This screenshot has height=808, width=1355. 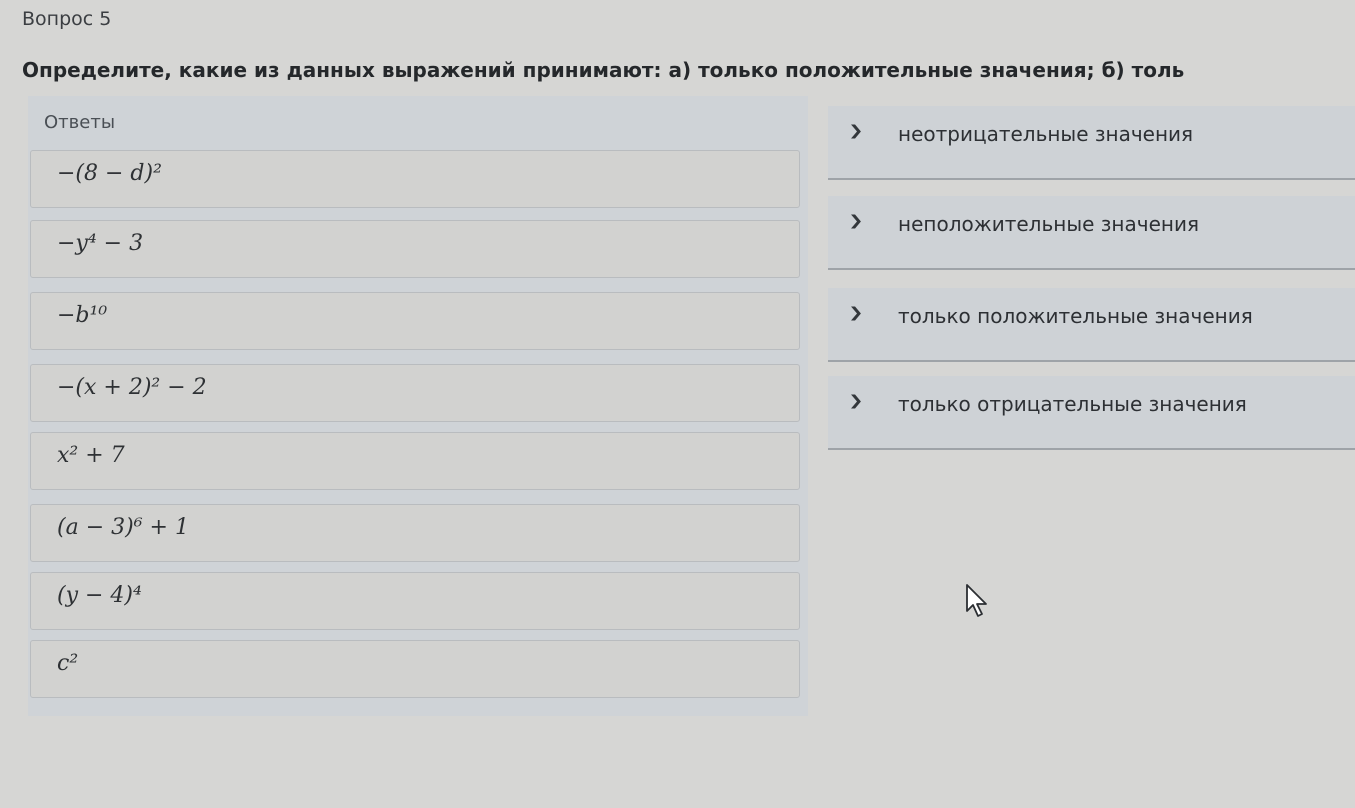 I want to click on answer-card: (a − 3)⁶ + 1, so click(x=415, y=533).